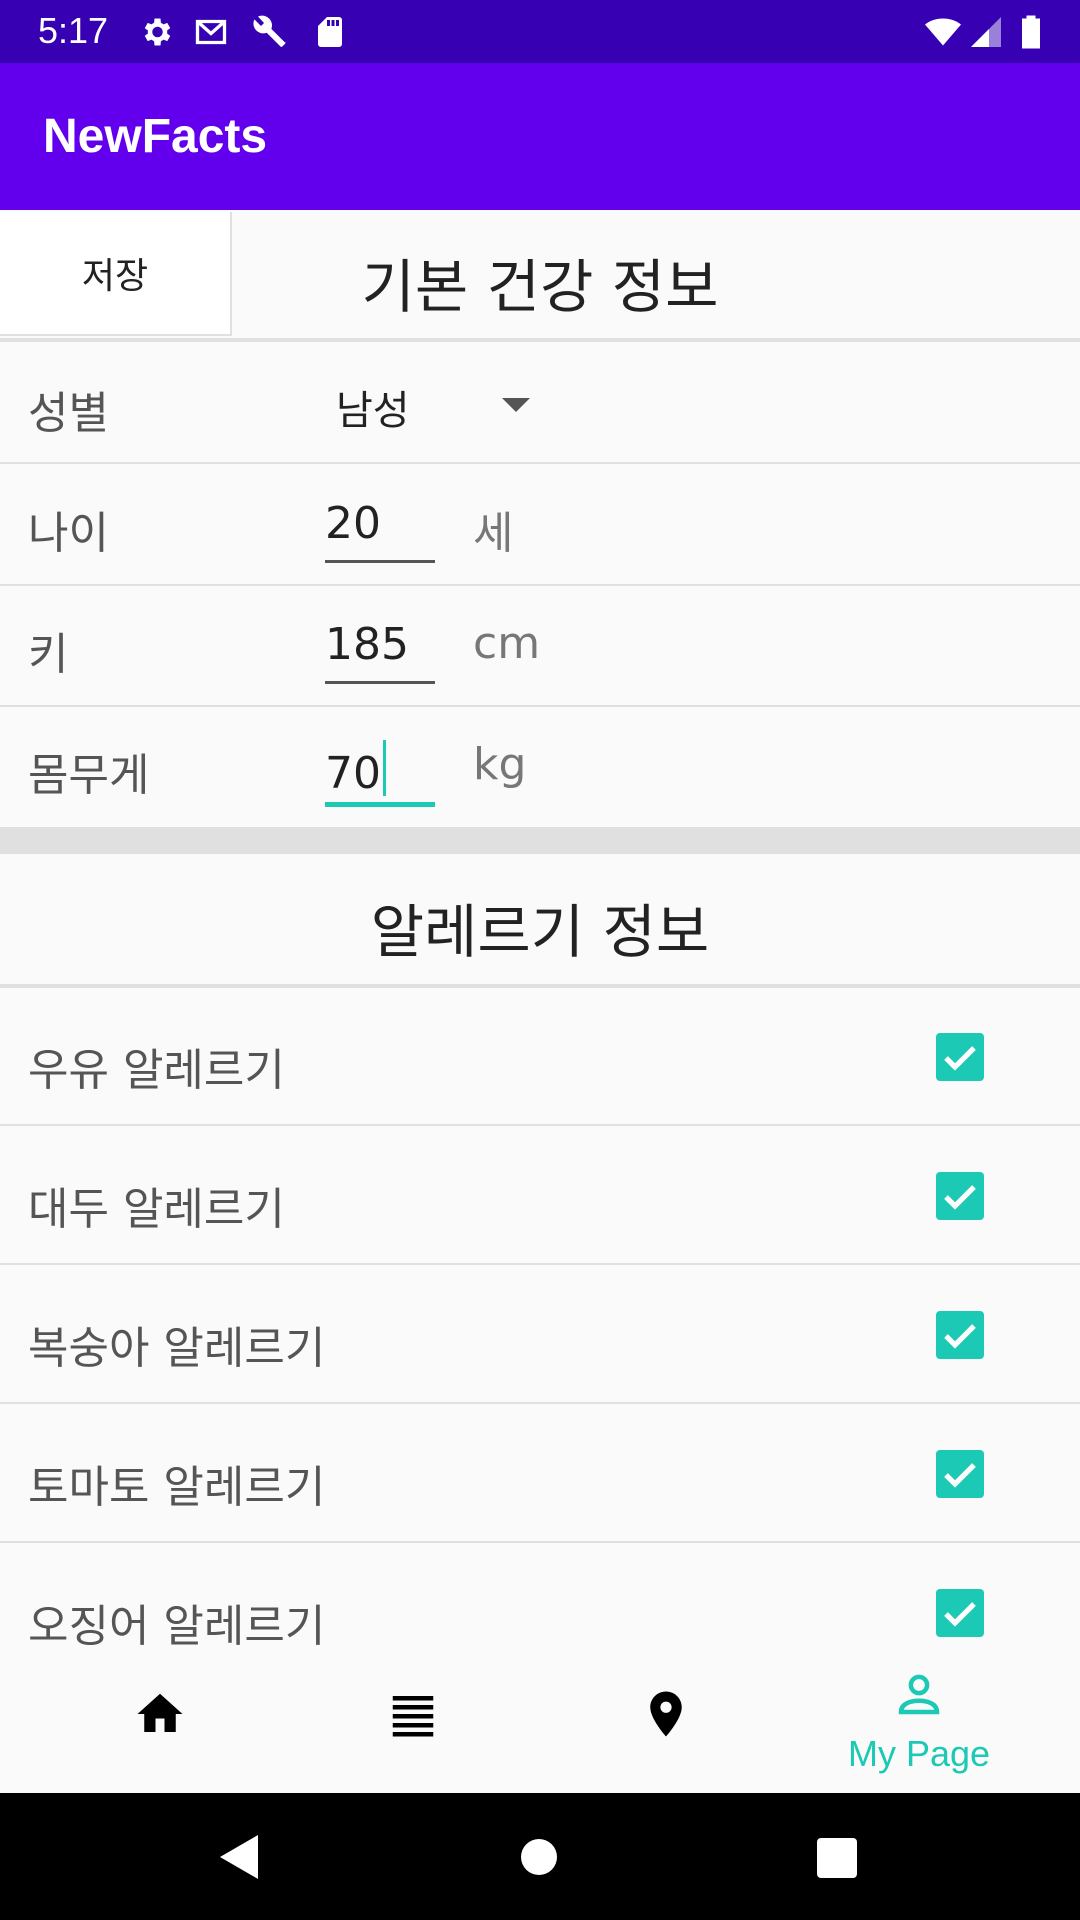 This screenshot has width=1080, height=1920. What do you see at coordinates (157, 32) in the screenshot?
I see `settings-icon` at bounding box center [157, 32].